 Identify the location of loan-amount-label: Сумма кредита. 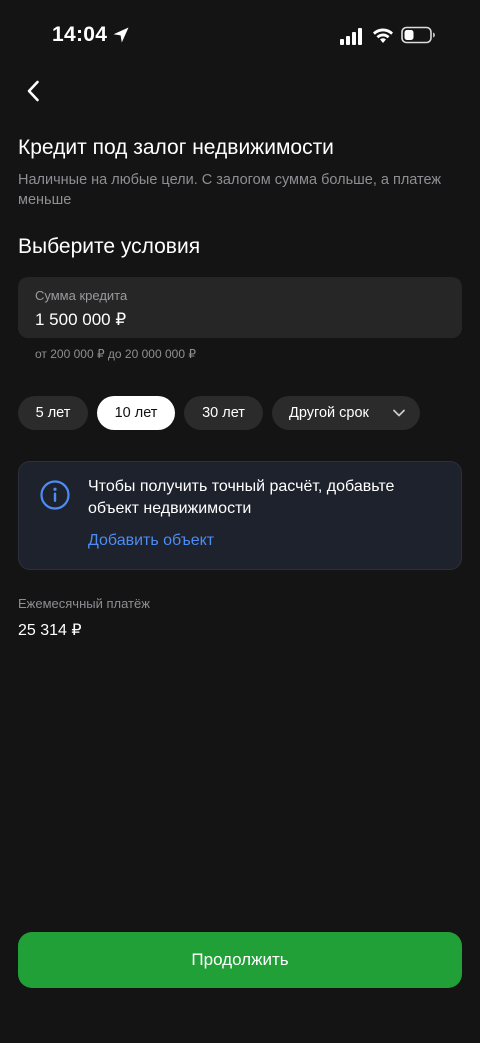
(81, 295).